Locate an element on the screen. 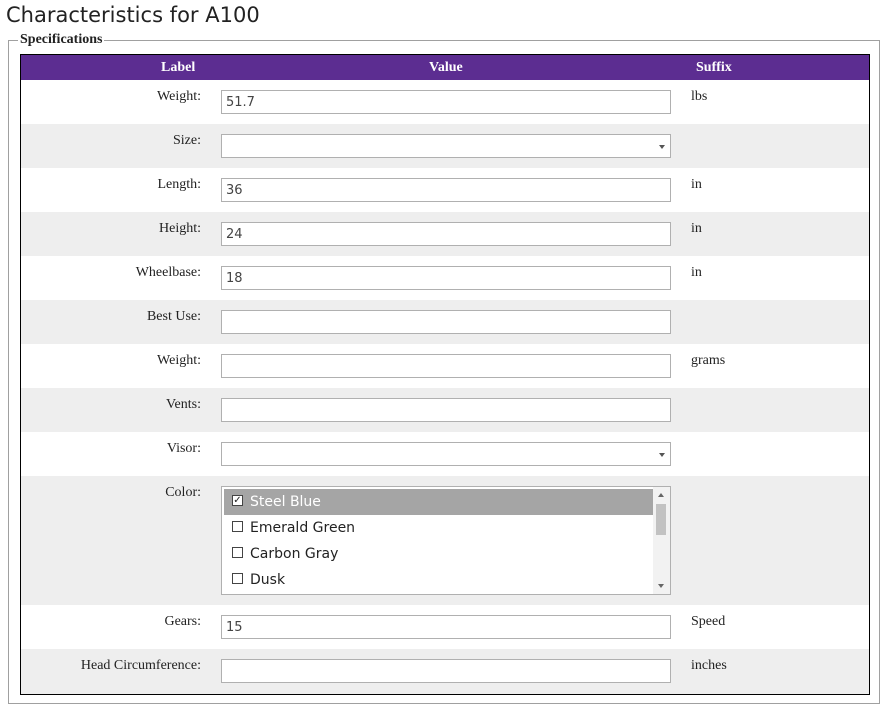 This screenshot has height=708, width=890. option-label: Emerald Green is located at coordinates (303, 528).